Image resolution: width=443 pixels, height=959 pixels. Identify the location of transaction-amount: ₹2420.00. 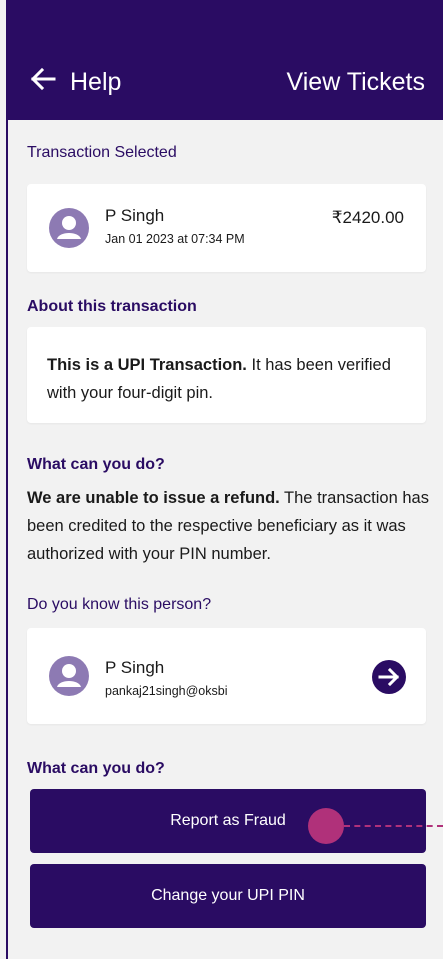
(367, 217).